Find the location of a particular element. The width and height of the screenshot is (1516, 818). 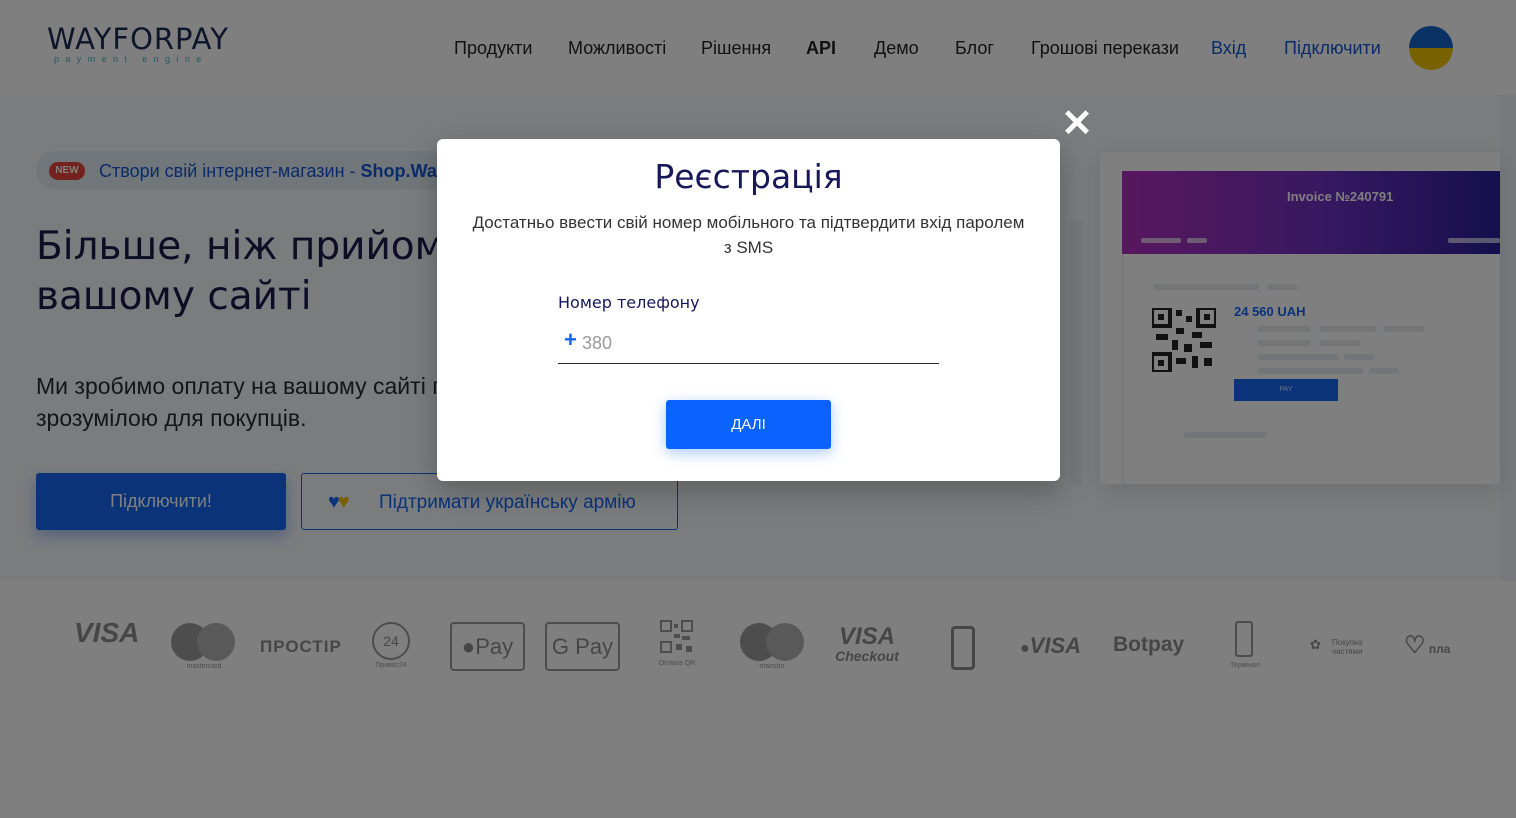

phone-label: Номер телефону is located at coordinates (629, 302).